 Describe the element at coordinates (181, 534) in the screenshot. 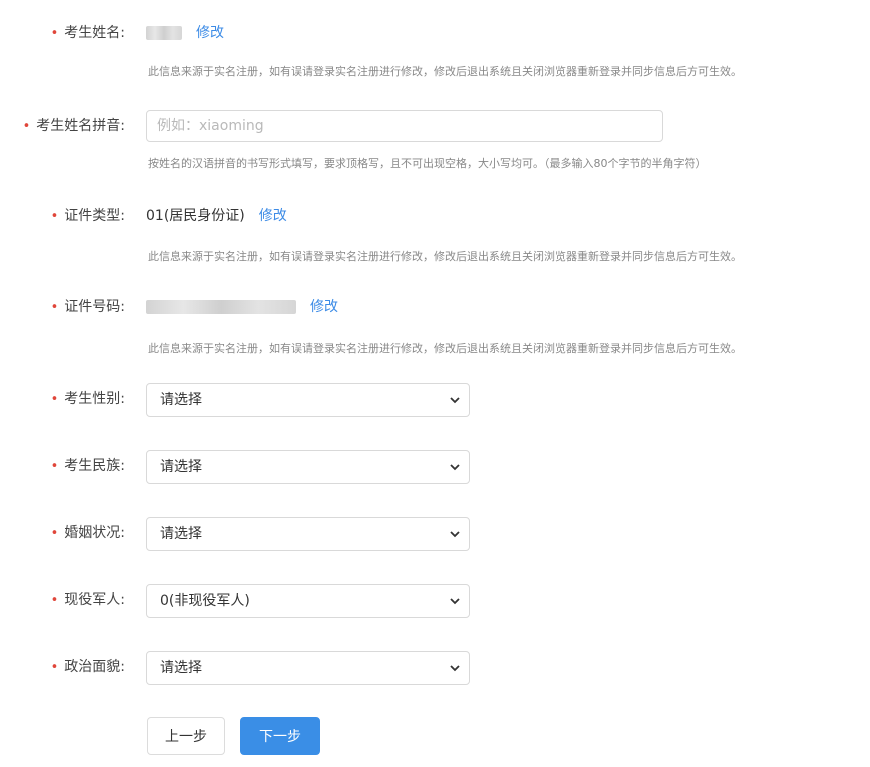

I see `marital-selected: 请选择` at that location.